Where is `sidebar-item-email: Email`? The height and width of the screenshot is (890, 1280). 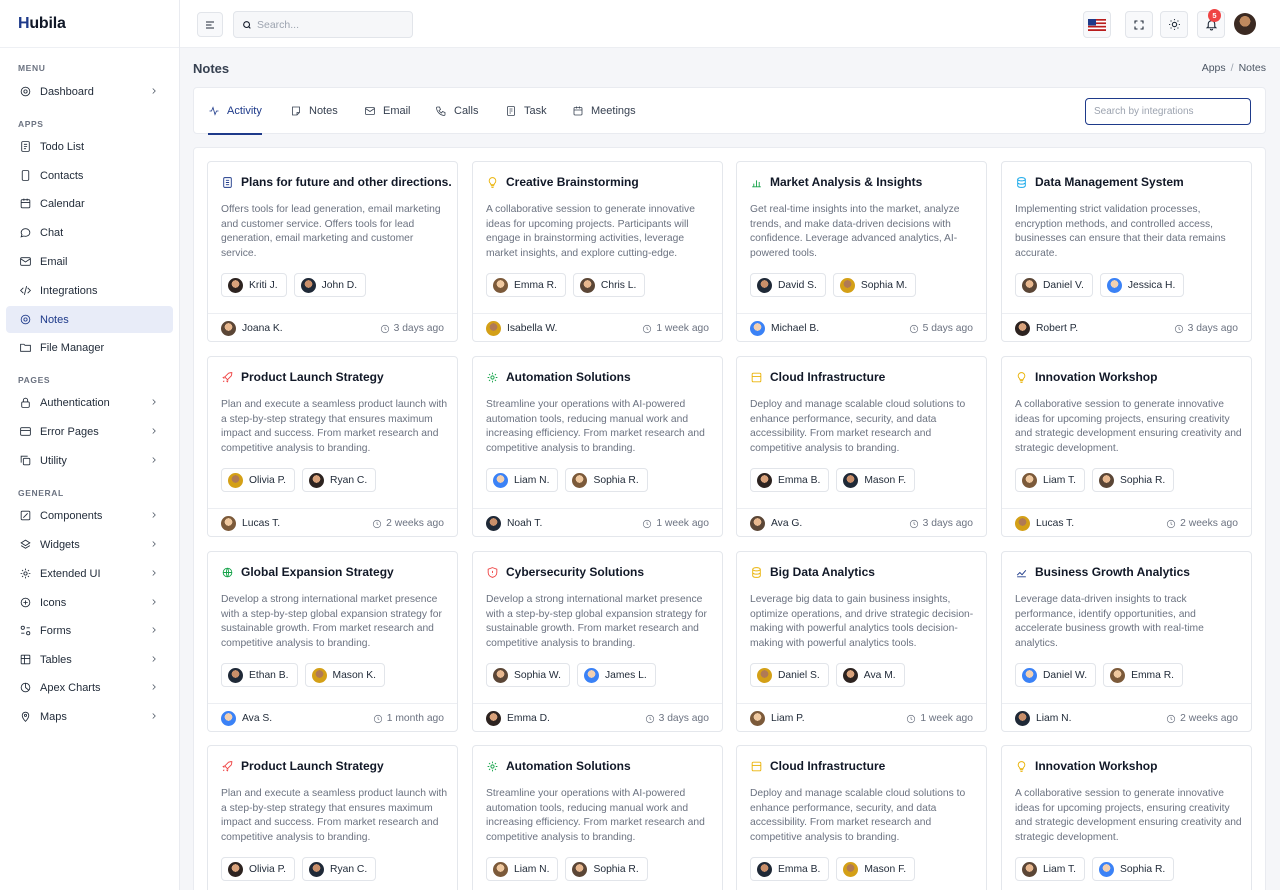 sidebar-item-email: Email is located at coordinates (89, 261).